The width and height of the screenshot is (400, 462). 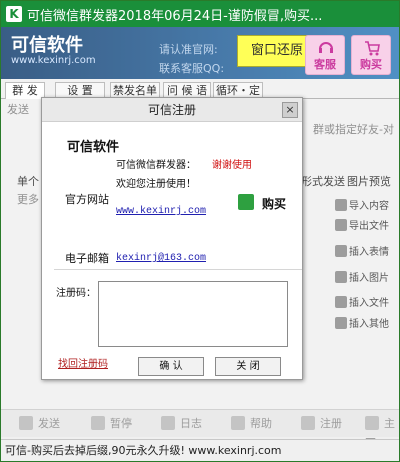 I want to click on status-bar: 可信-购买后去掉后缀,90元永久升级! www.kexinrj.com, so click(x=200, y=450).